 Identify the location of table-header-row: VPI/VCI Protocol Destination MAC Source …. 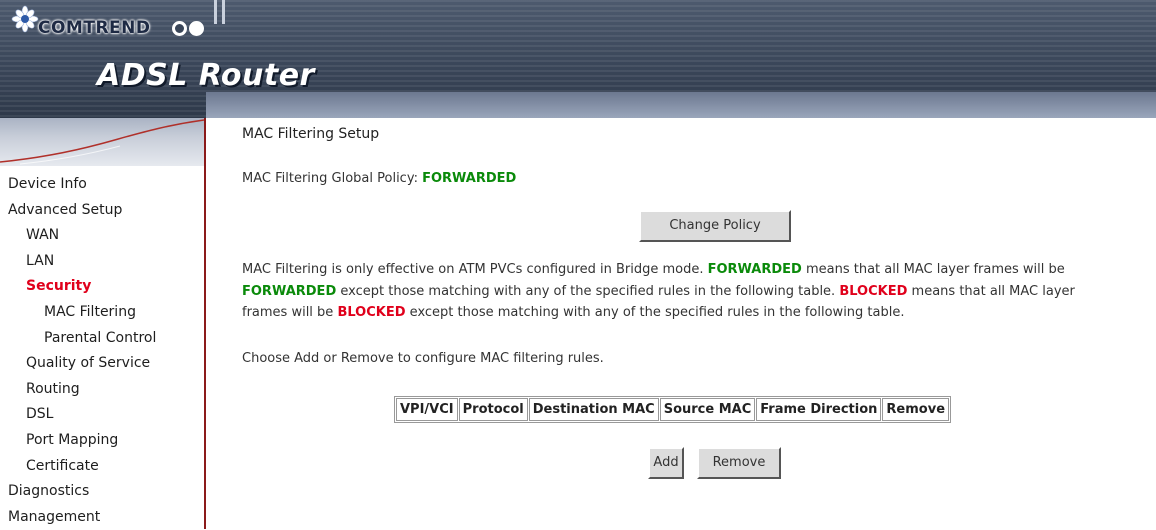
(673, 409).